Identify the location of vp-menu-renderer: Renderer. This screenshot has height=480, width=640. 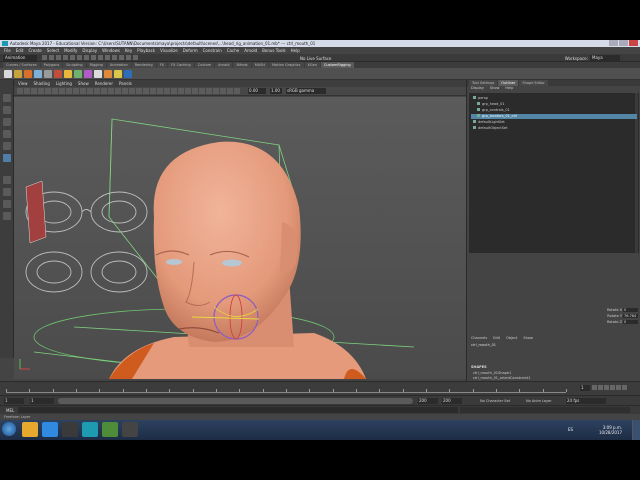
(104, 83).